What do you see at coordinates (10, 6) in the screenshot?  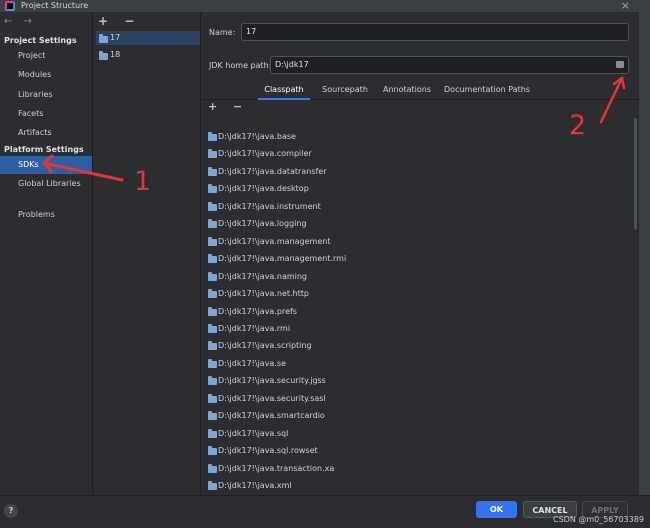 I see `intellij-logo-icon` at bounding box center [10, 6].